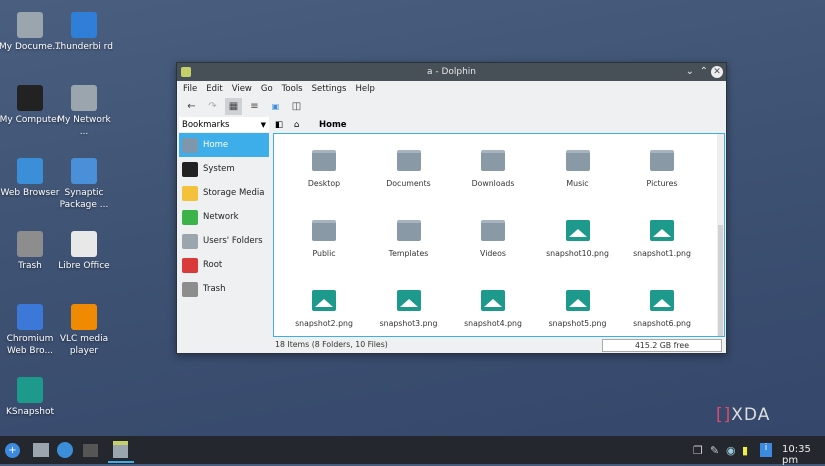 The height and width of the screenshot is (466, 825). Describe the element at coordinates (365, 89) in the screenshot. I see `menu-help: Help` at that location.